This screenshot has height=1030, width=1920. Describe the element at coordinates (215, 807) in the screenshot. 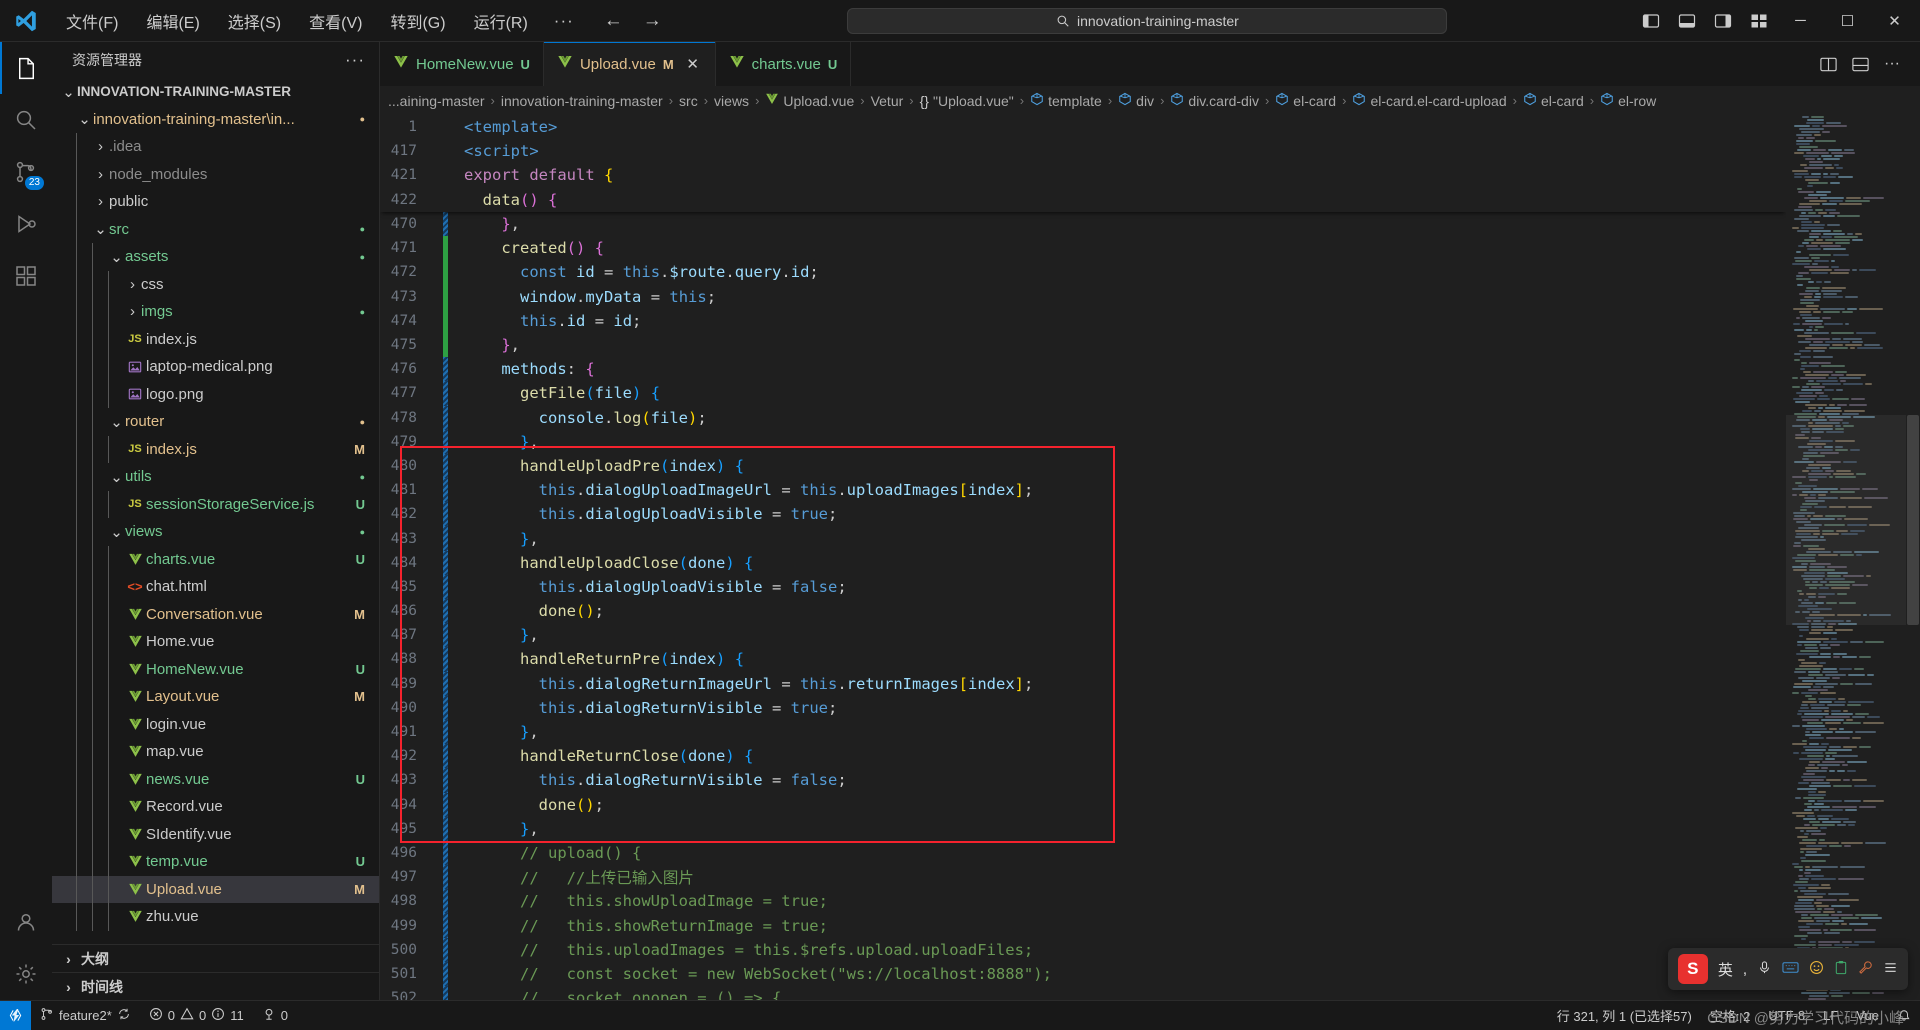

I see `tree-item-record.vue: Record.vue` at that location.